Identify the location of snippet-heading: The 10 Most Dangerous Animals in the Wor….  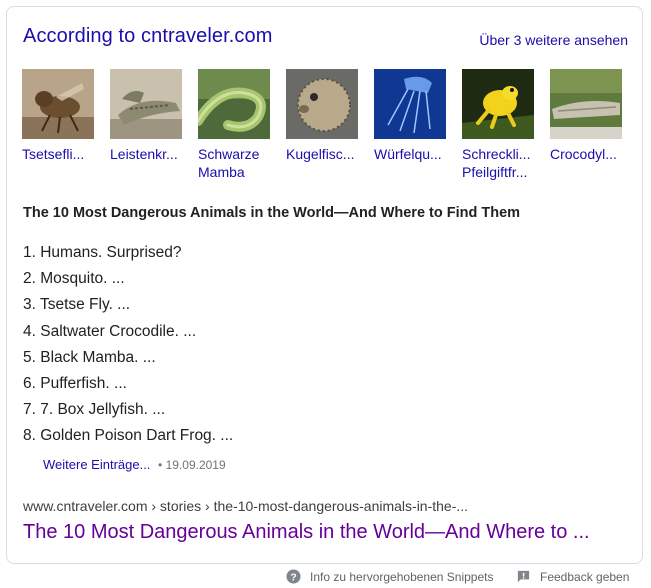
(272, 213).